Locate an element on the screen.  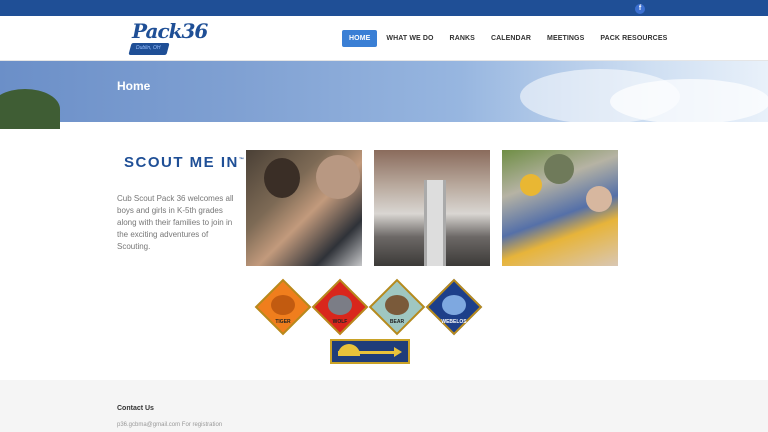
badge-wolf: WOLF is located at coordinates (340, 309).